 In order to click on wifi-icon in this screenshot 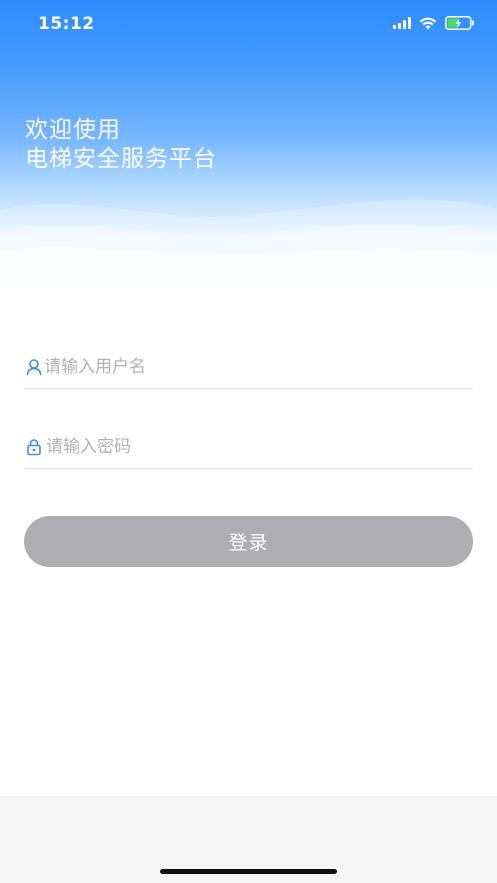, I will do `click(428, 23)`.